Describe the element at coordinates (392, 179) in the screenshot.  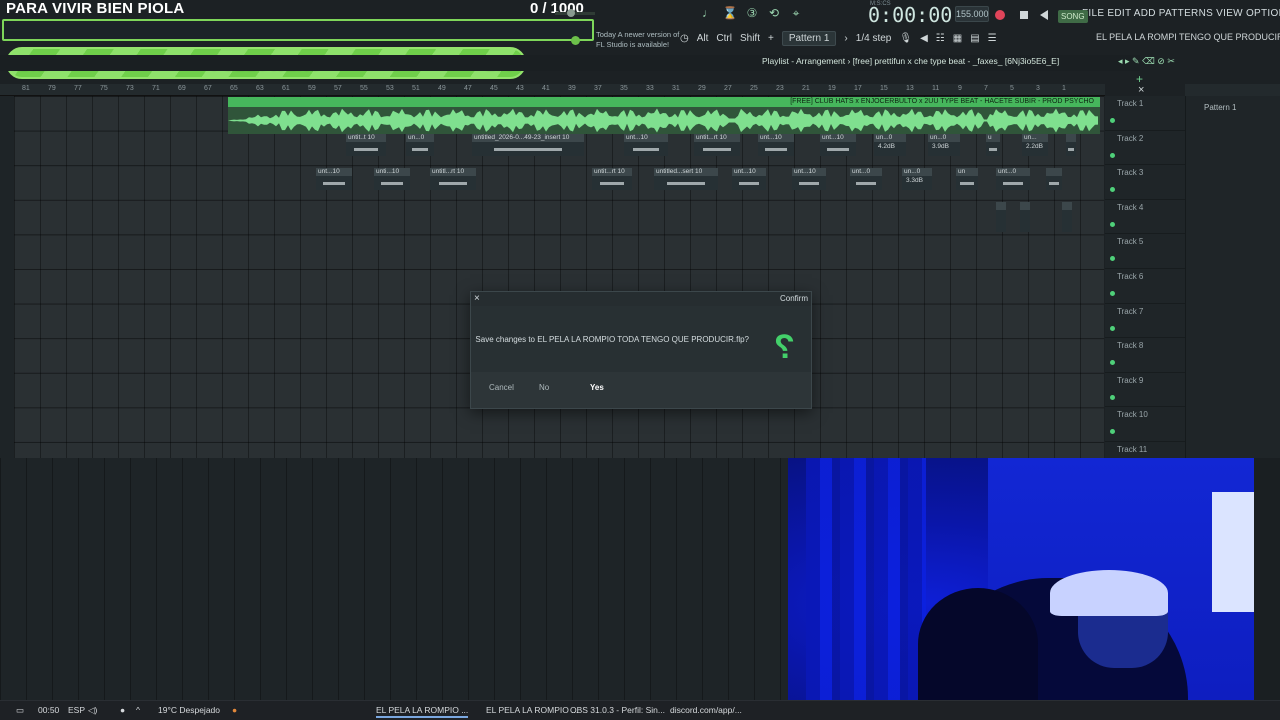
I see `audio-clip: unti...10` at that location.